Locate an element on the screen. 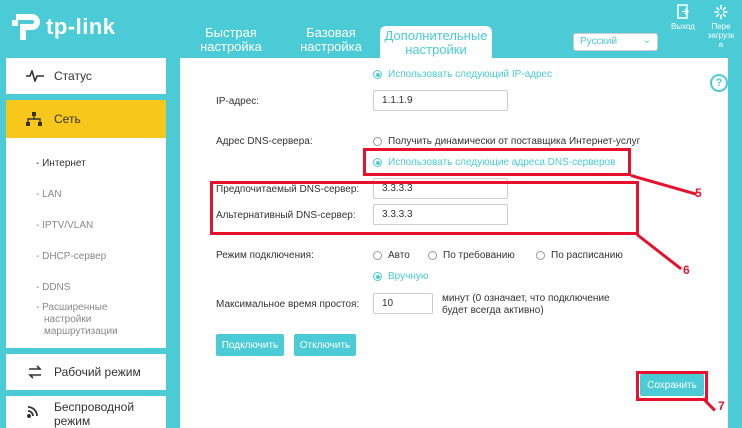  tab-quick-setup: Быстрая настройка is located at coordinates (231, 42).